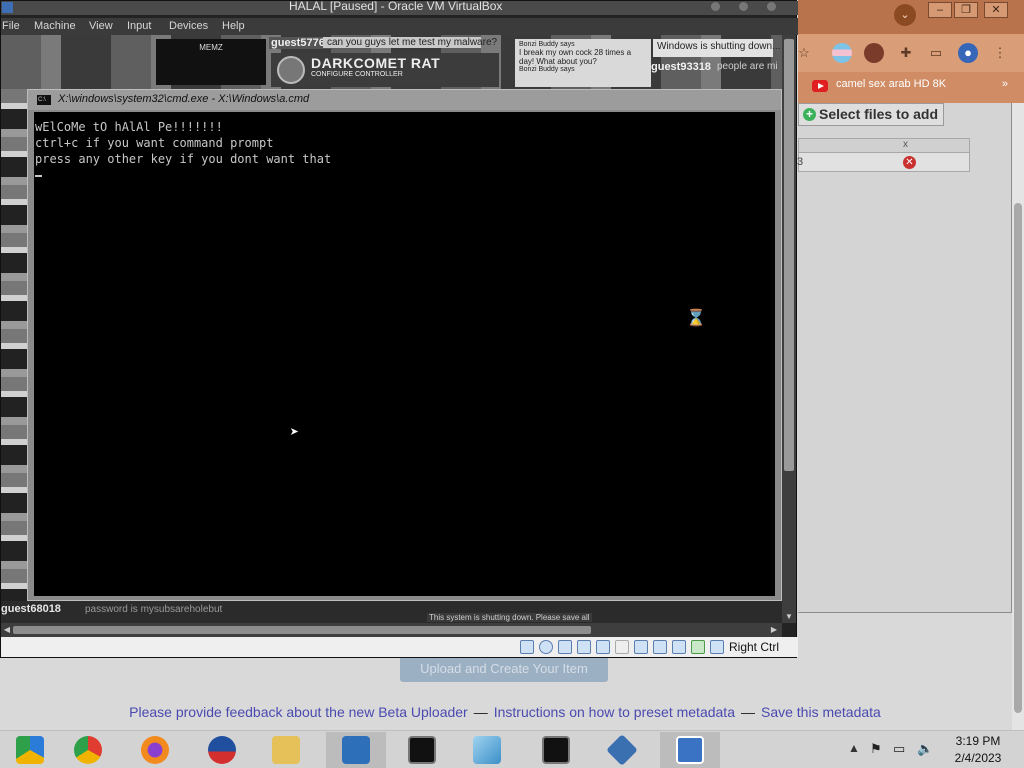  I want to click on files-row-value: 3, so click(800, 162).